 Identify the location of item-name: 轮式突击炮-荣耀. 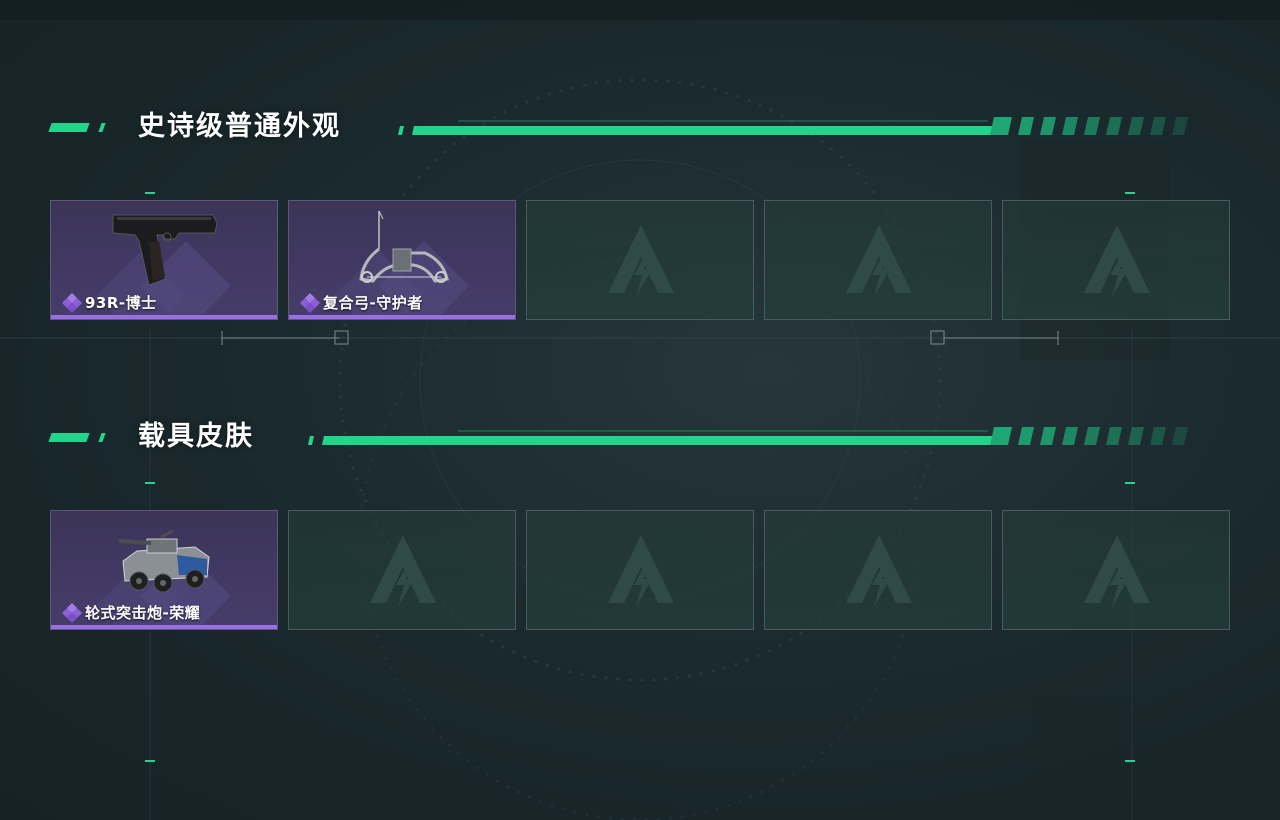
(143, 612).